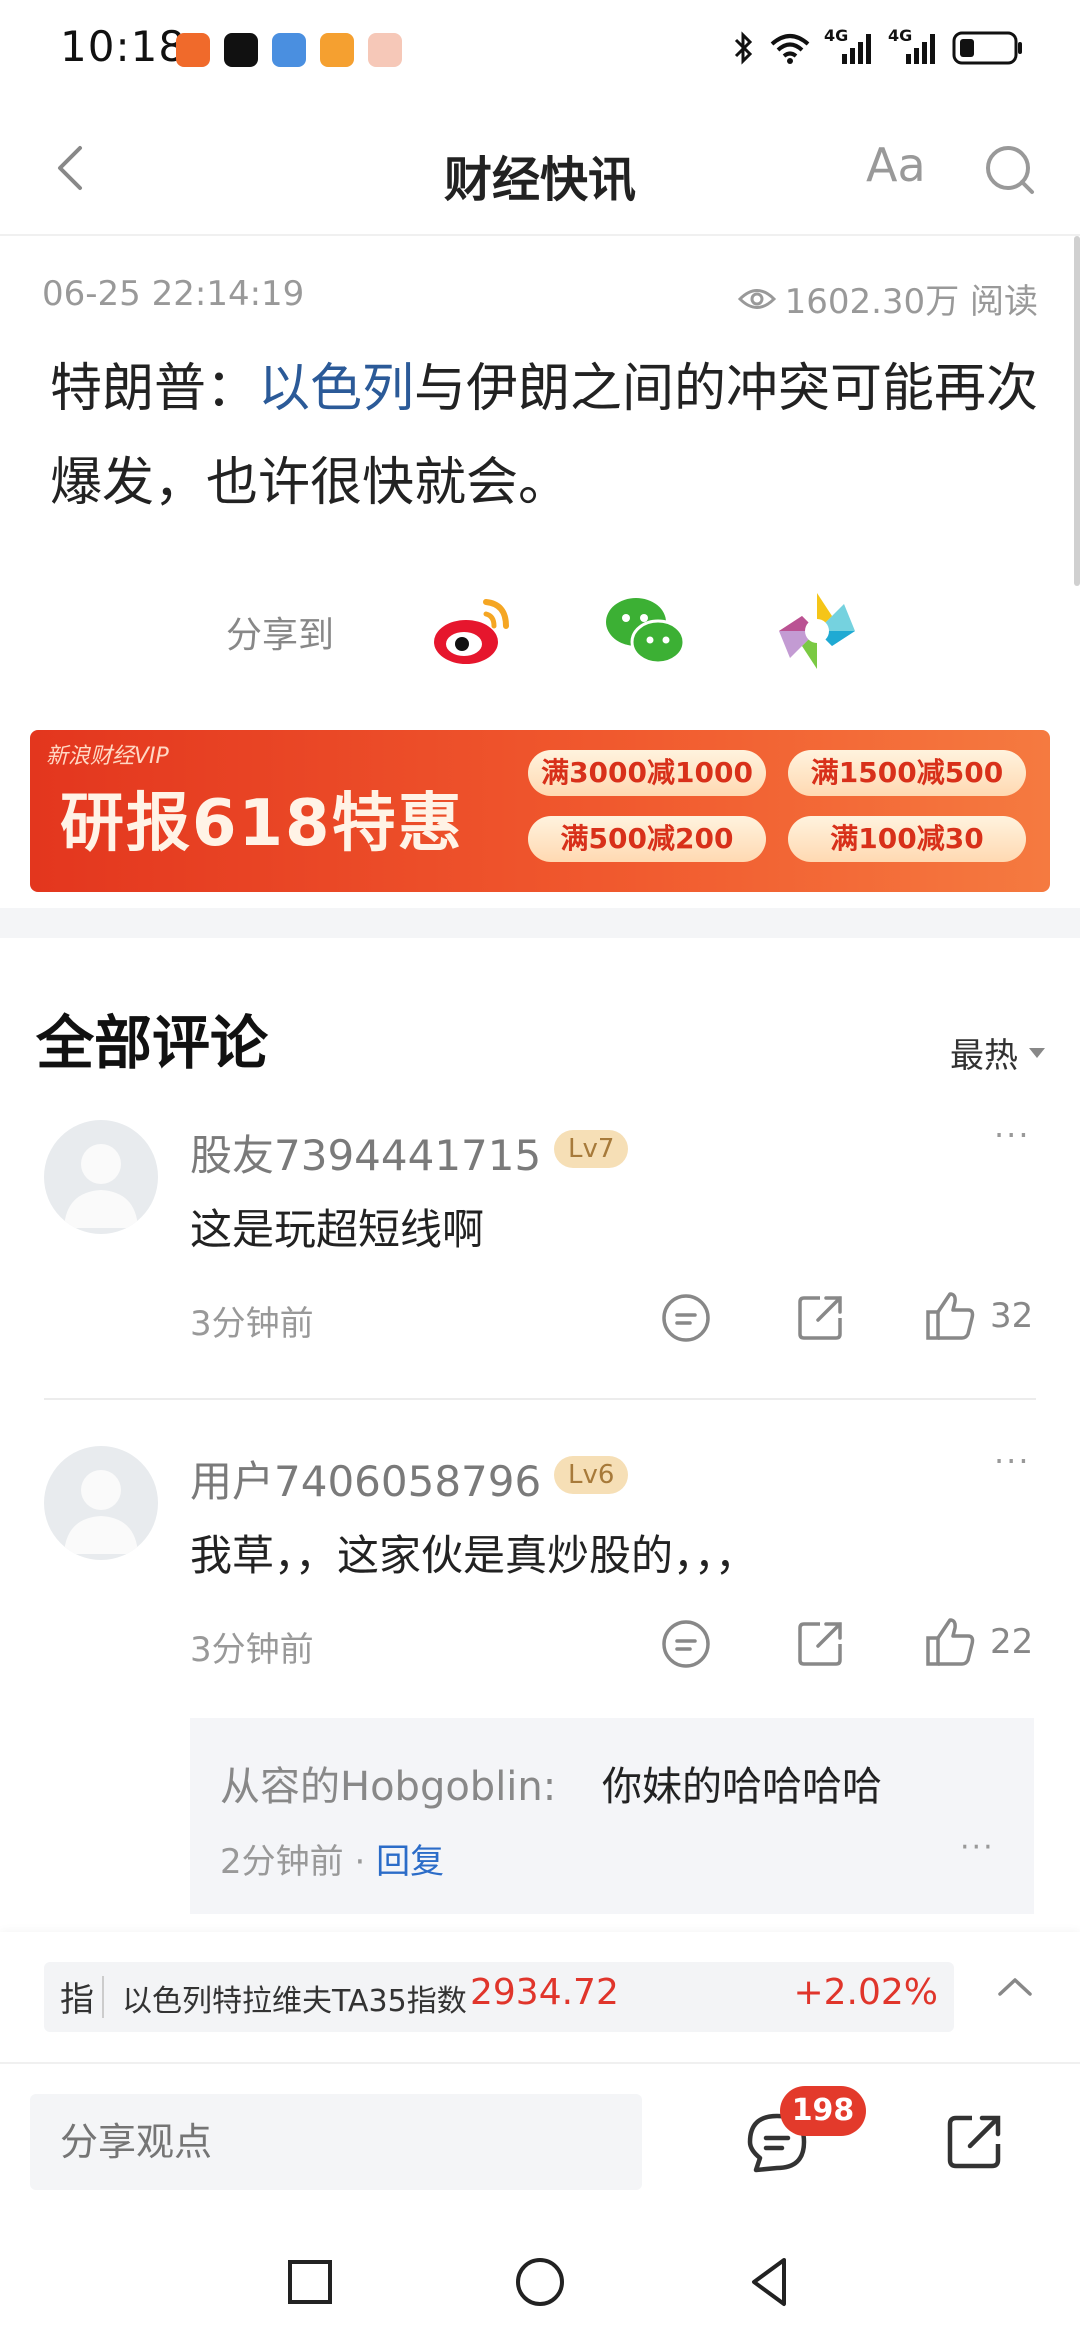 The image size is (1080, 2340). What do you see at coordinates (540, 1399) in the screenshot?
I see `comment-divider` at bounding box center [540, 1399].